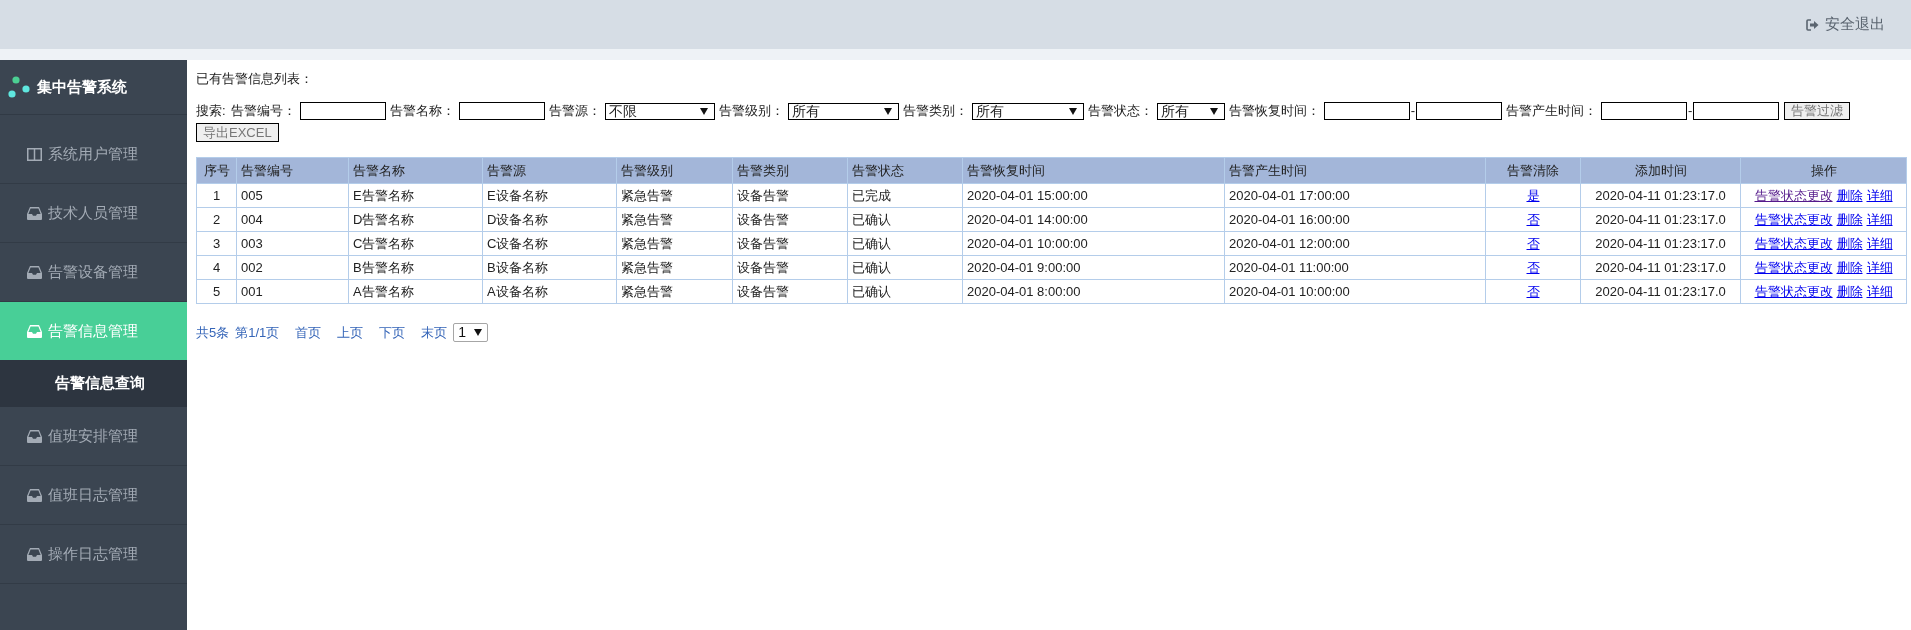  I want to click on dots-logo-icon, so click(19, 87).